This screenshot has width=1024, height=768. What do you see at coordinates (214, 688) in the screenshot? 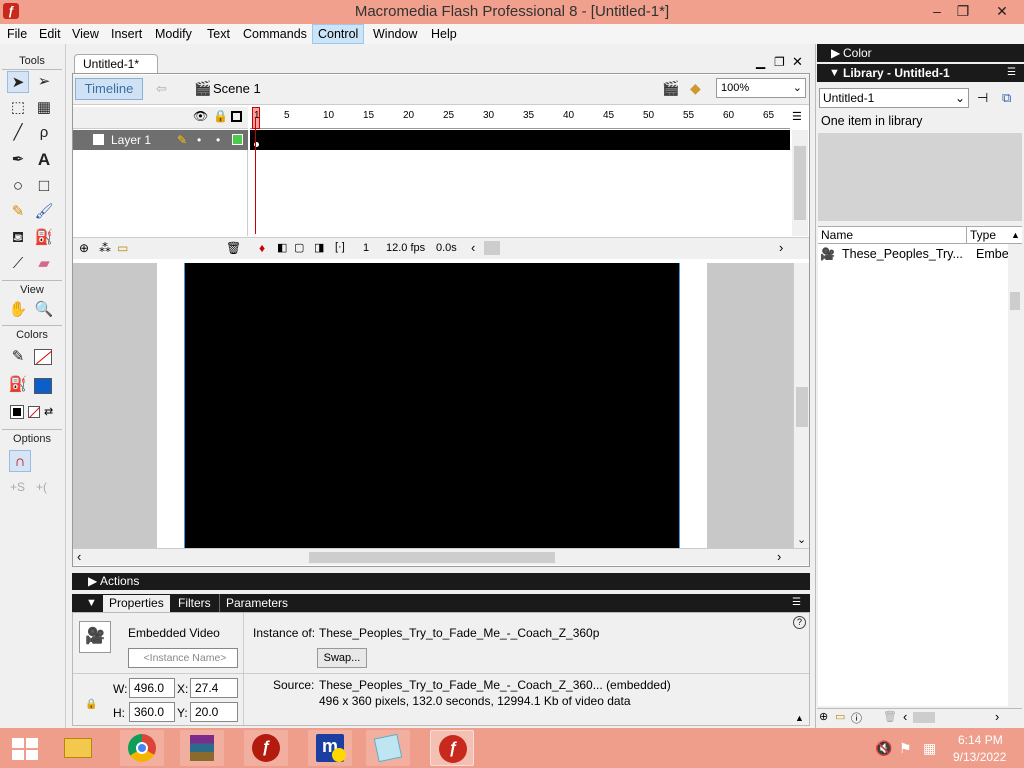
I see `x-field: 27.4` at bounding box center [214, 688].